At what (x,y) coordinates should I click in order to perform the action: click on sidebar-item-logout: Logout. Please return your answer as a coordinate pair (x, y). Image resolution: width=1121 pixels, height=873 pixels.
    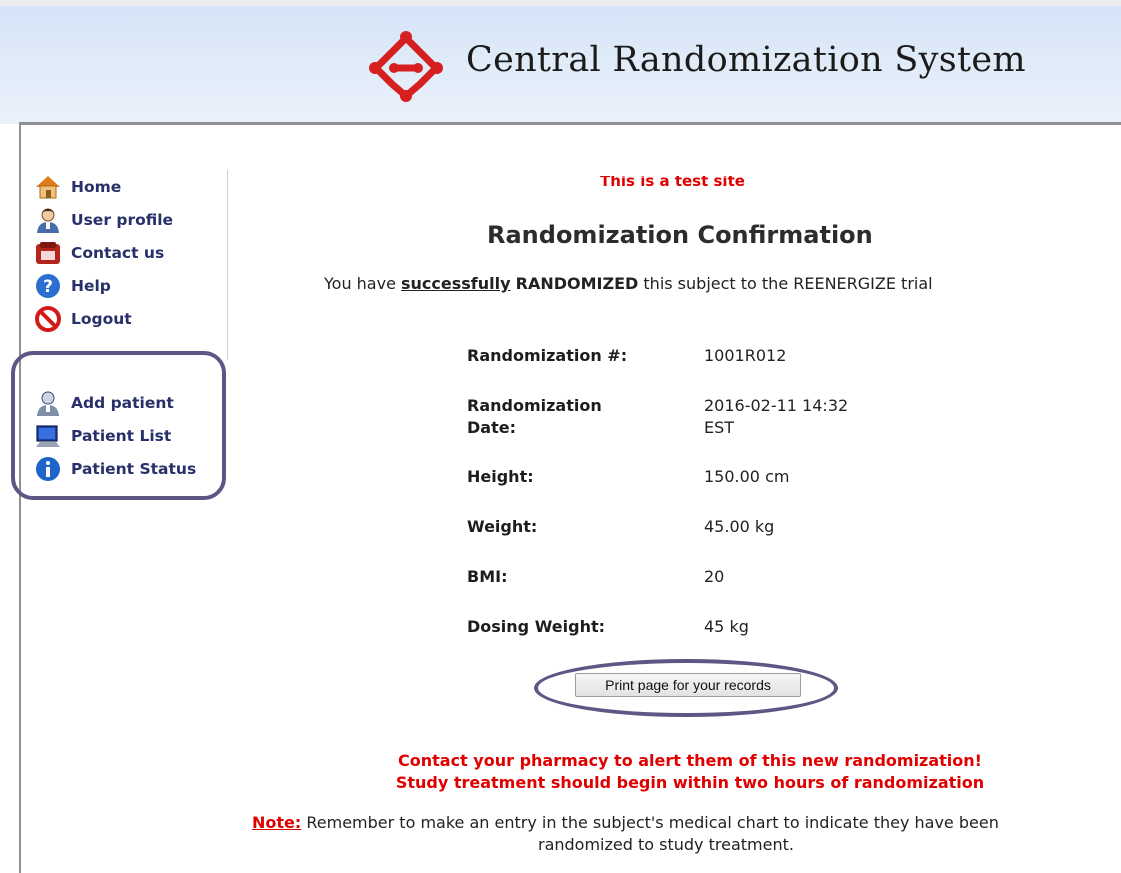
    Looking at the image, I should click on (103, 318).